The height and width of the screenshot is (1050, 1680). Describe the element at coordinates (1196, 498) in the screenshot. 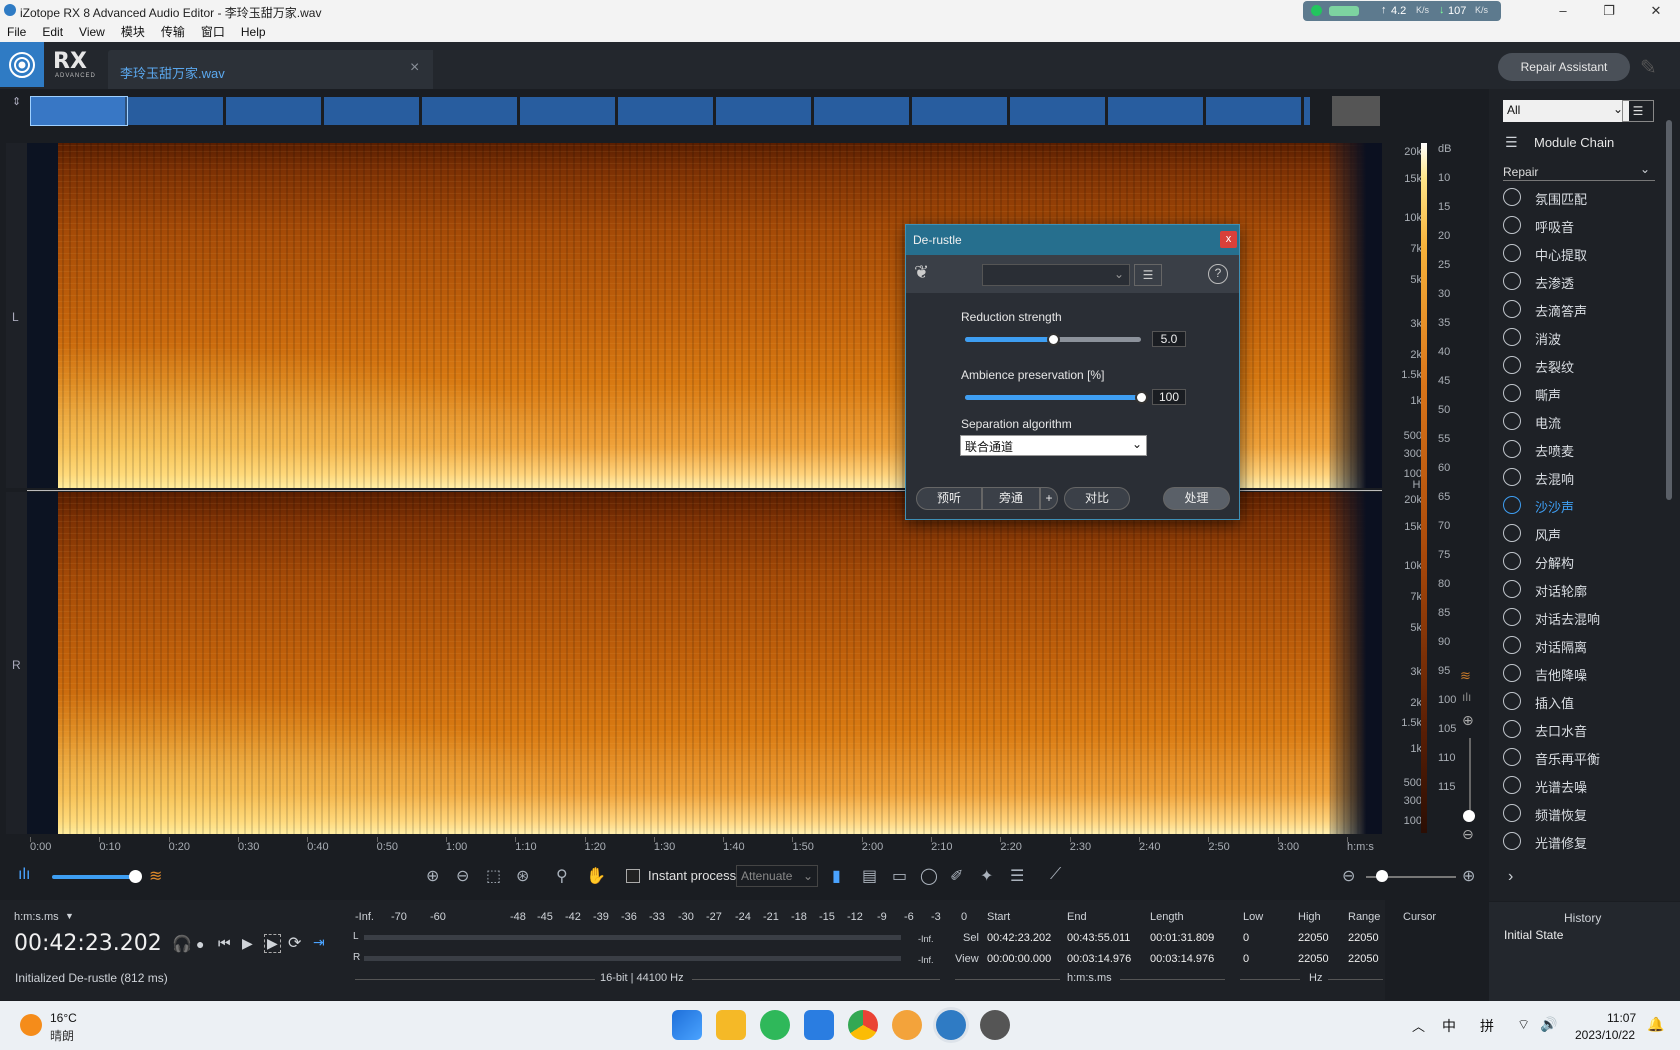

I see `process-button: 处理` at that location.